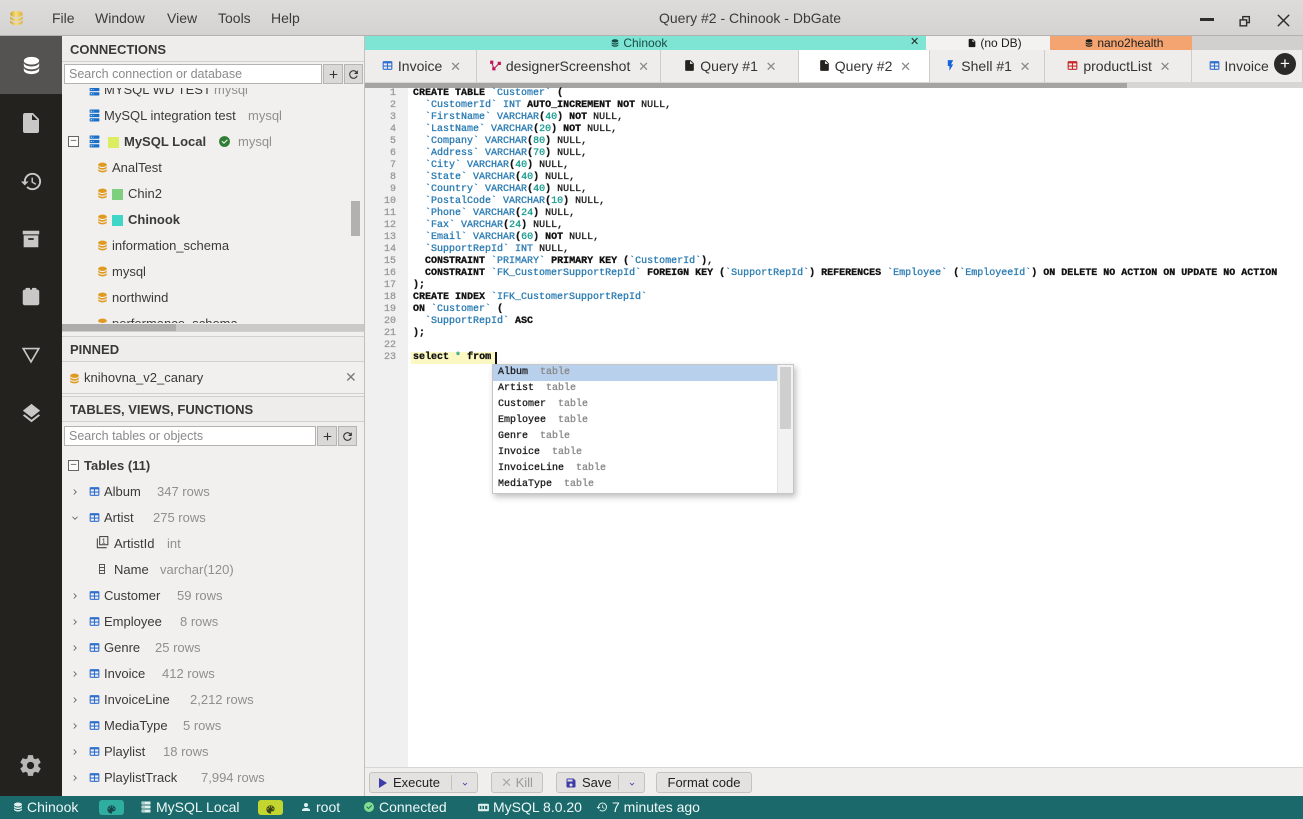  What do you see at coordinates (104, 541) in the screenshot?
I see `svg-text: 1` at bounding box center [104, 541].